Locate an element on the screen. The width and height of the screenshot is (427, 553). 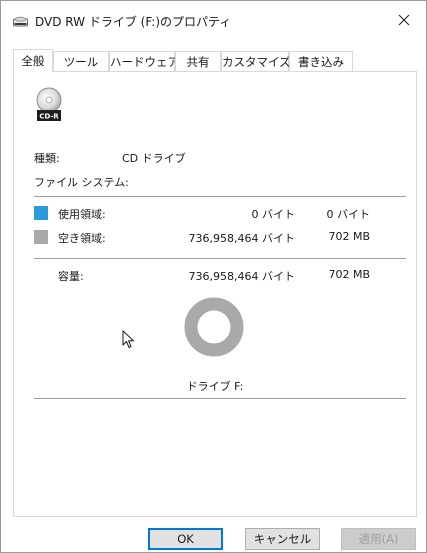
window-title: DVD RW ドライブ (F:)のプロパティ is located at coordinates (133, 22).